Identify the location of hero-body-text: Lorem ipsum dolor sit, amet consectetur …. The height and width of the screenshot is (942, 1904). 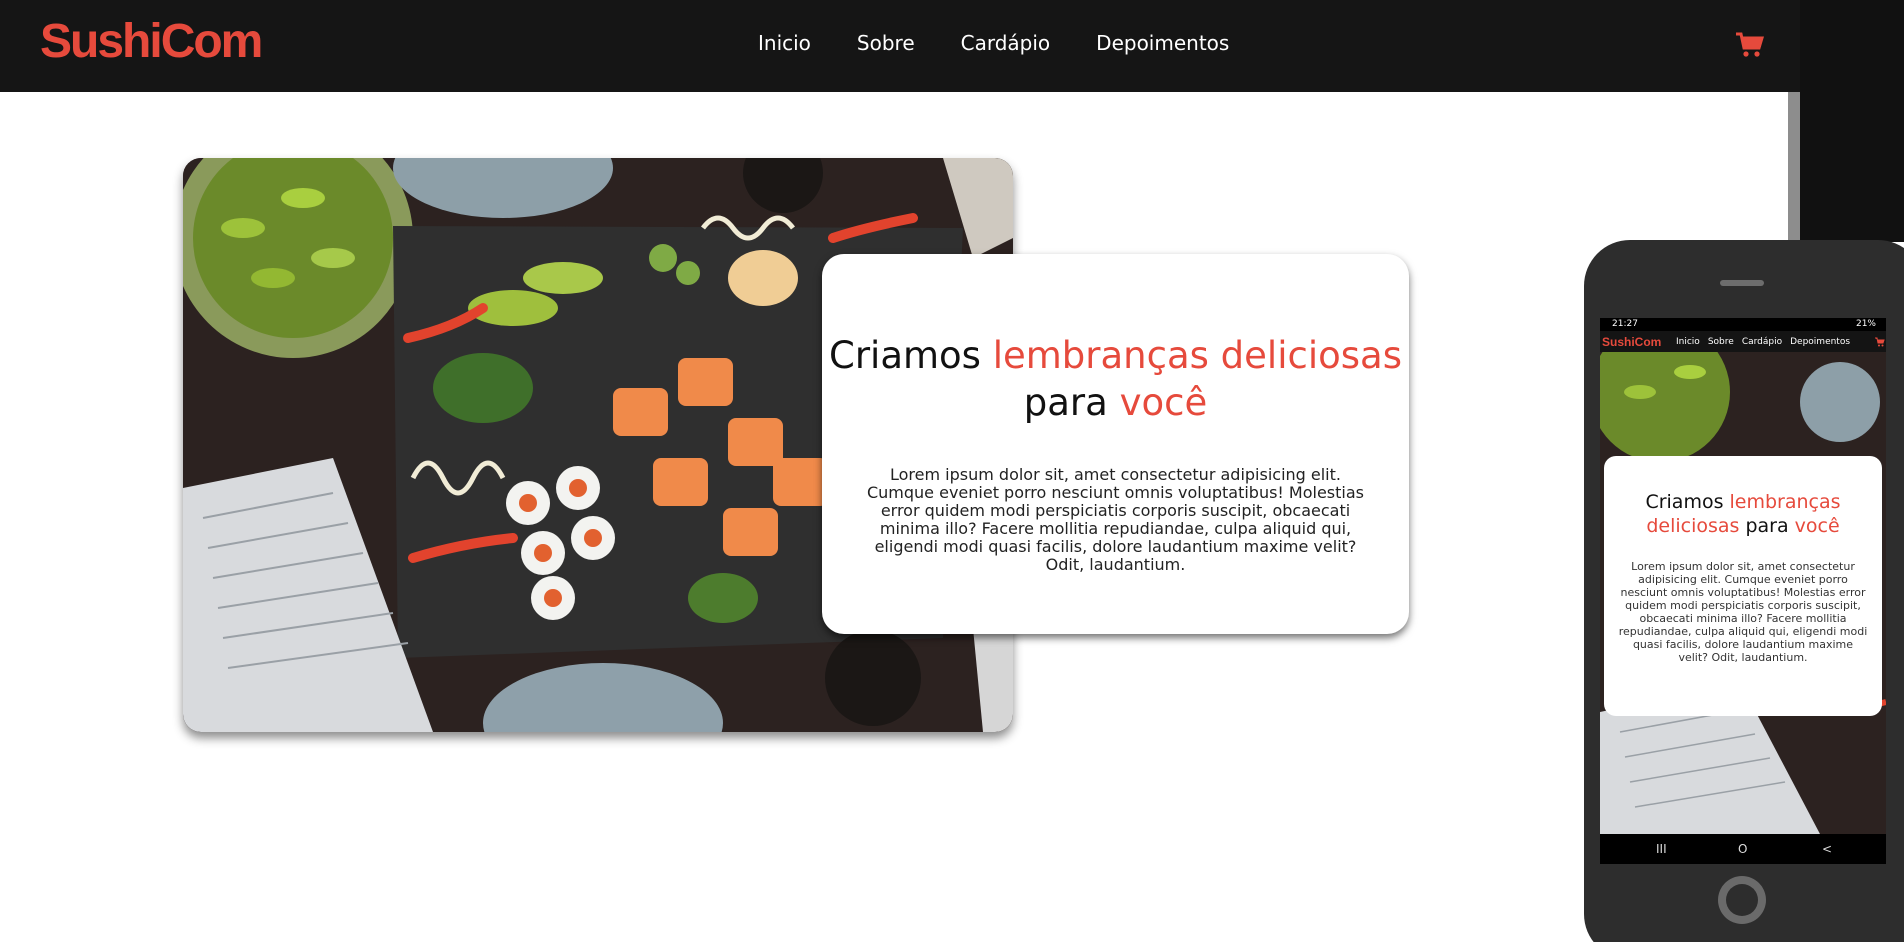
(1115, 519).